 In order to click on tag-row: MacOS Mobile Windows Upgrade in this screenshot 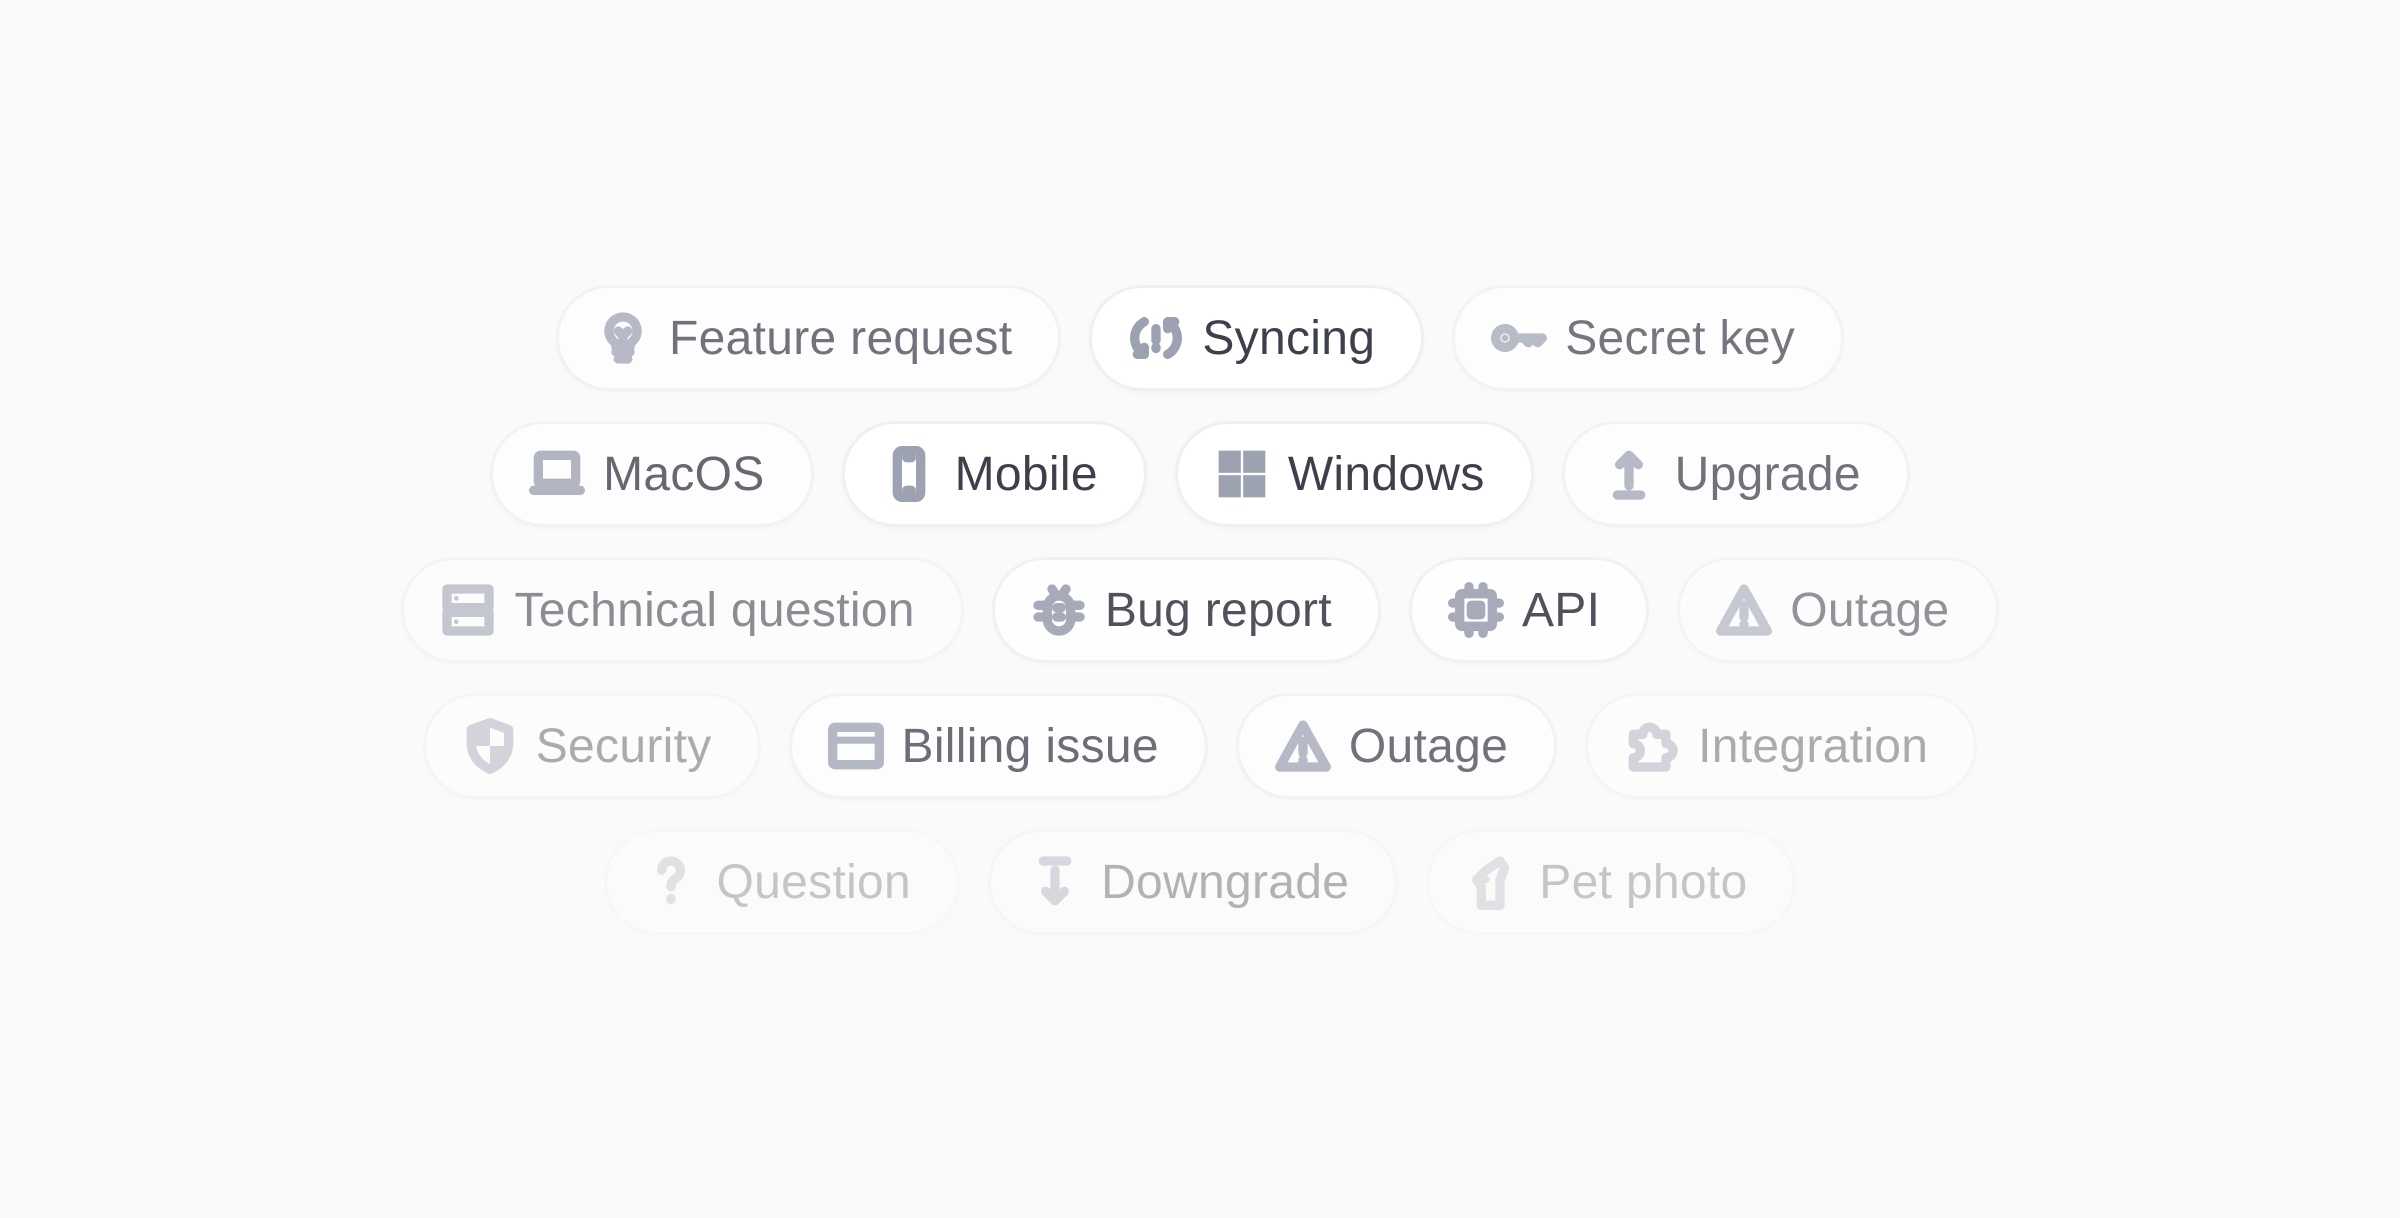, I will do `click(1200, 474)`.